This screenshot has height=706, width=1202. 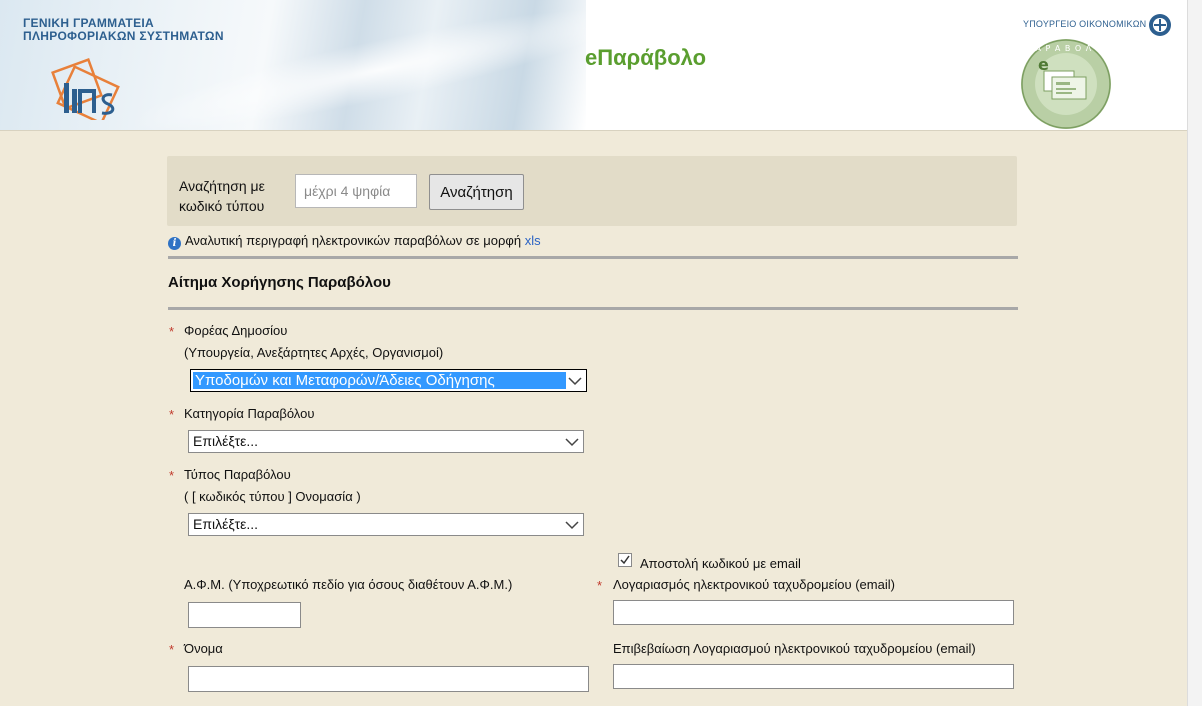 I want to click on first-name-input, so click(x=388, y=679).